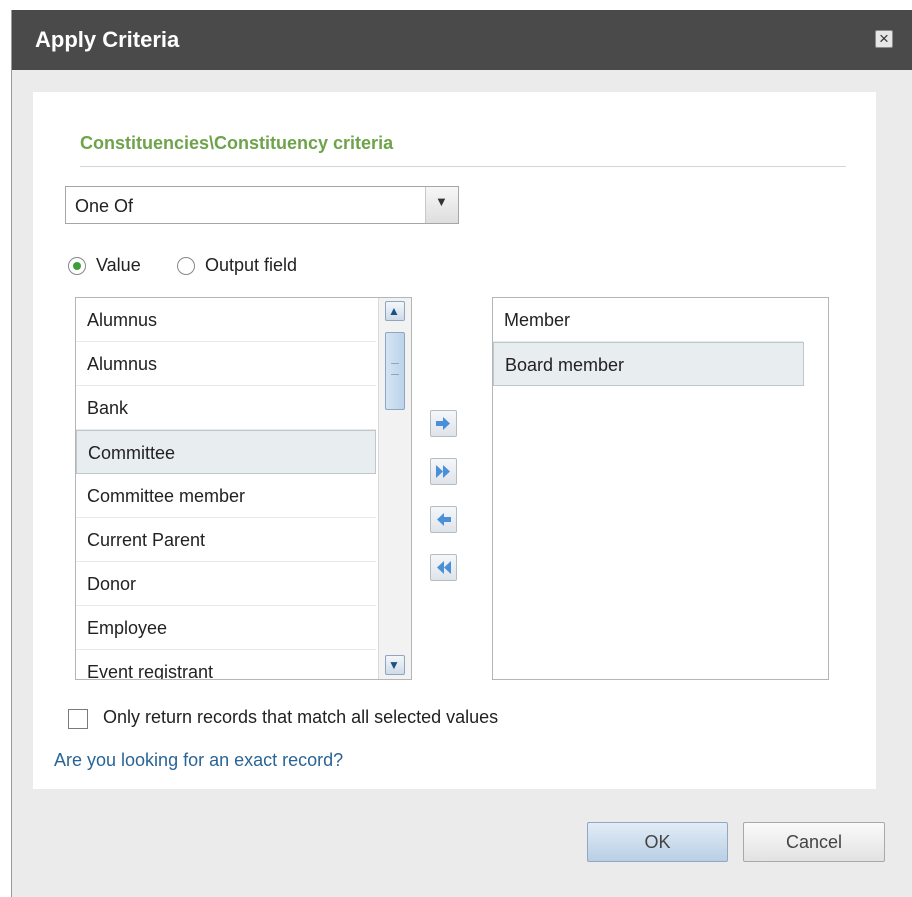 The image size is (912, 897). I want to click on section-title: Constituencies\Constituency criteria, so click(237, 143).